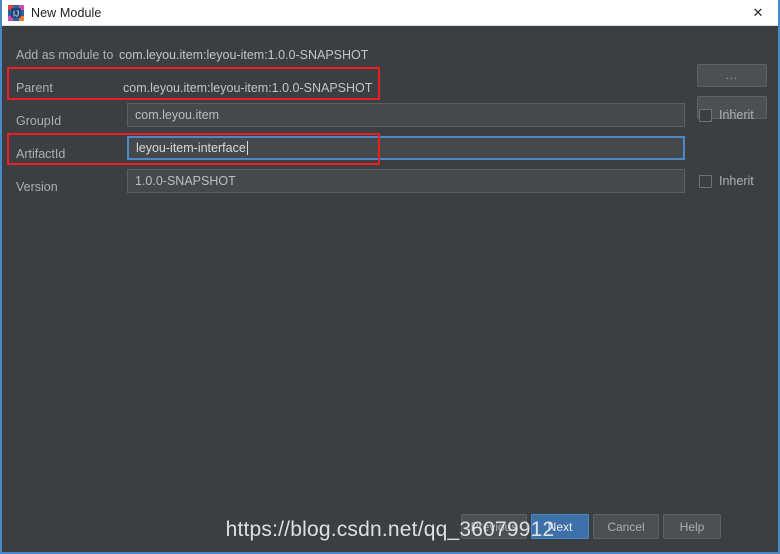 The width and height of the screenshot is (780, 554). What do you see at coordinates (406, 115) in the screenshot?
I see `group-id-input: com.leyou.item` at bounding box center [406, 115].